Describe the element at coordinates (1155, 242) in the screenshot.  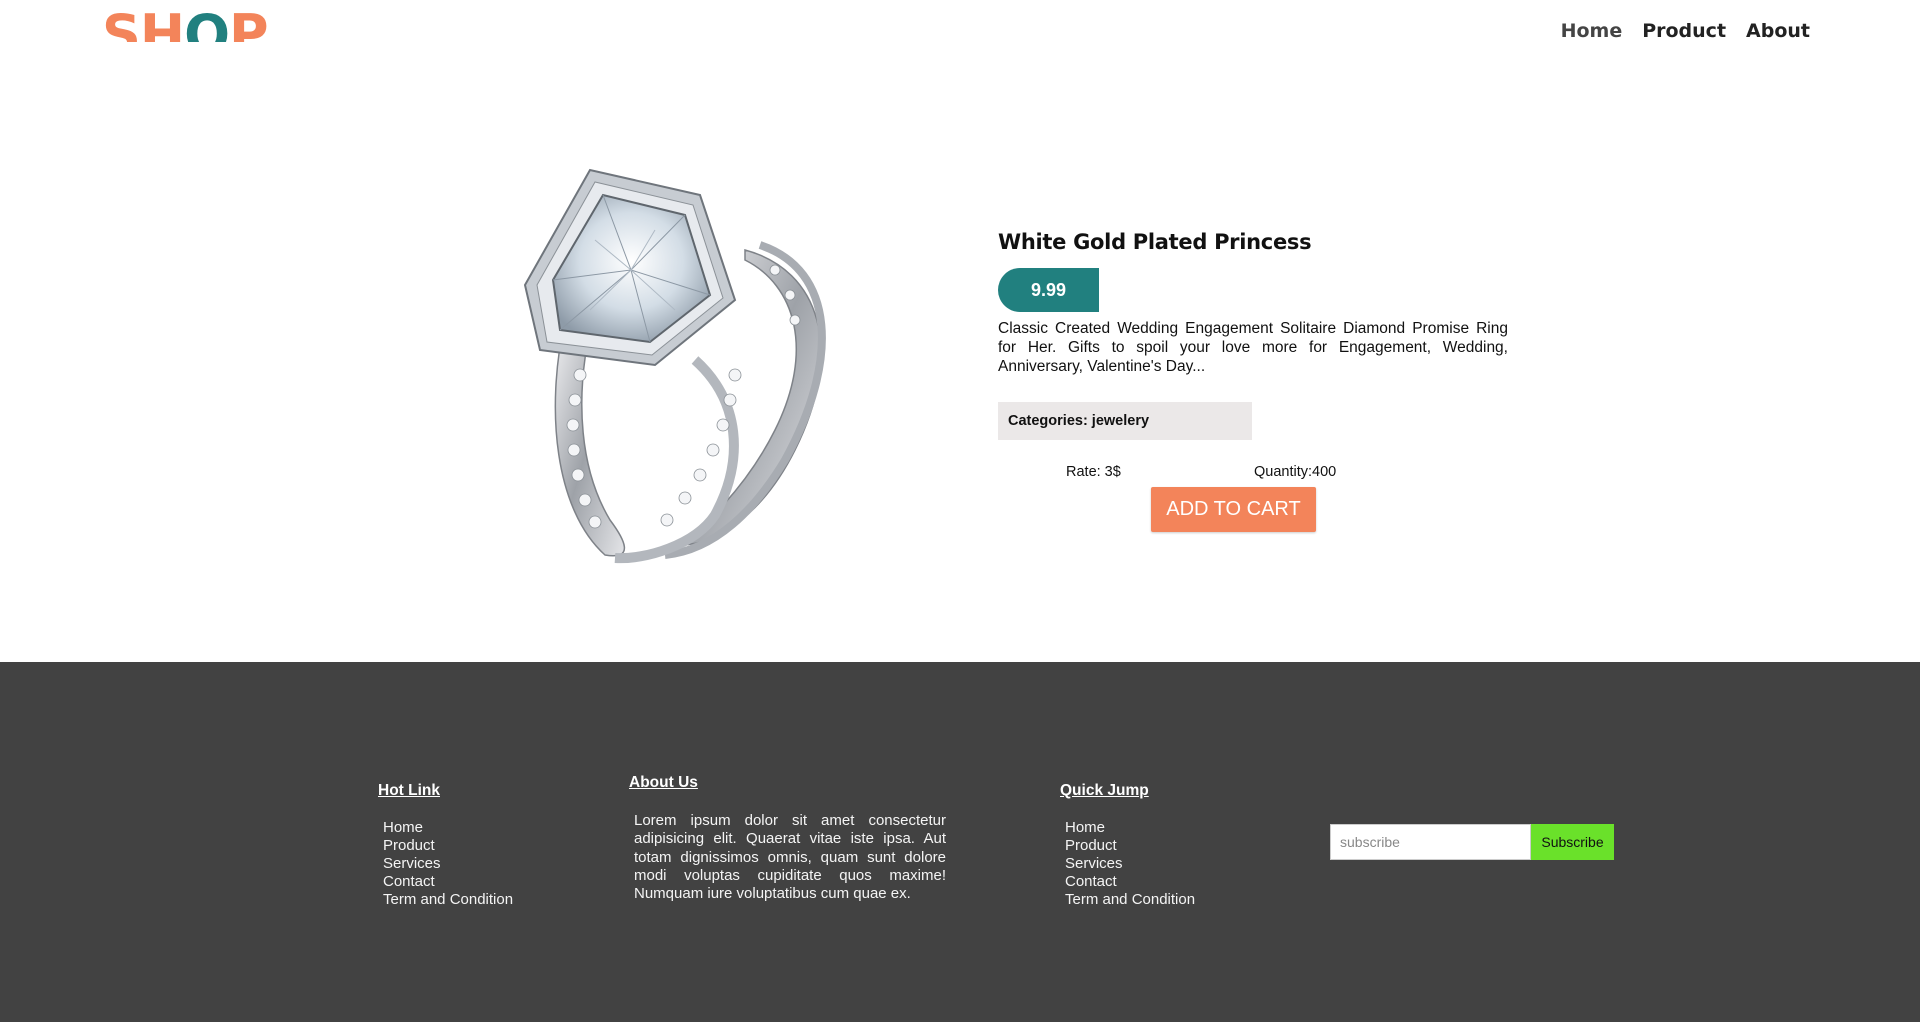
I see `product-title: White Gold Plated Princess` at that location.